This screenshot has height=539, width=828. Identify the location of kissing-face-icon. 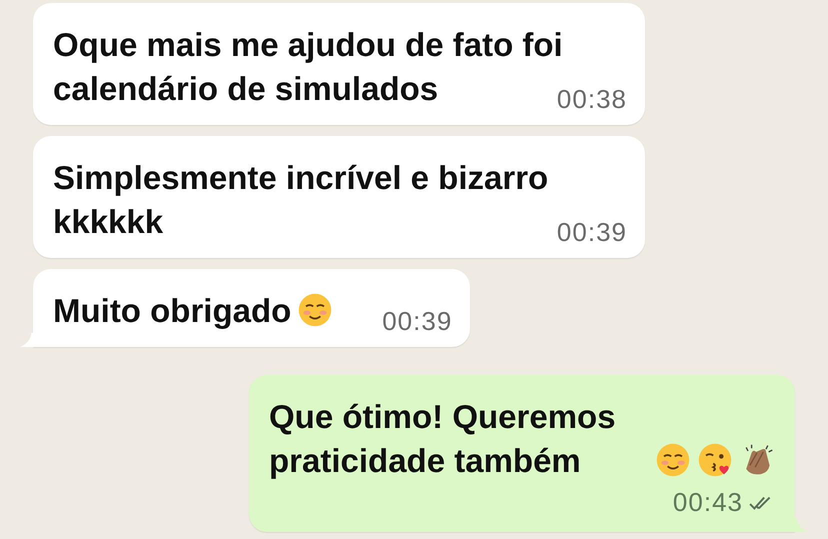
(715, 460).